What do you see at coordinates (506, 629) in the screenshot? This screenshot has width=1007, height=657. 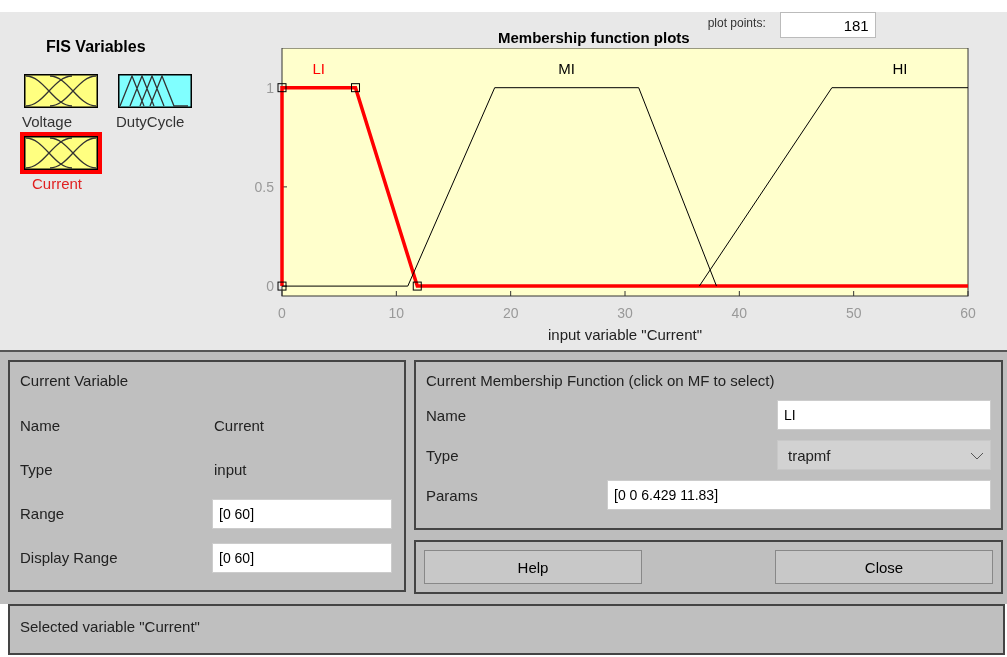 I see `status-bar: Selected variable "Current"` at bounding box center [506, 629].